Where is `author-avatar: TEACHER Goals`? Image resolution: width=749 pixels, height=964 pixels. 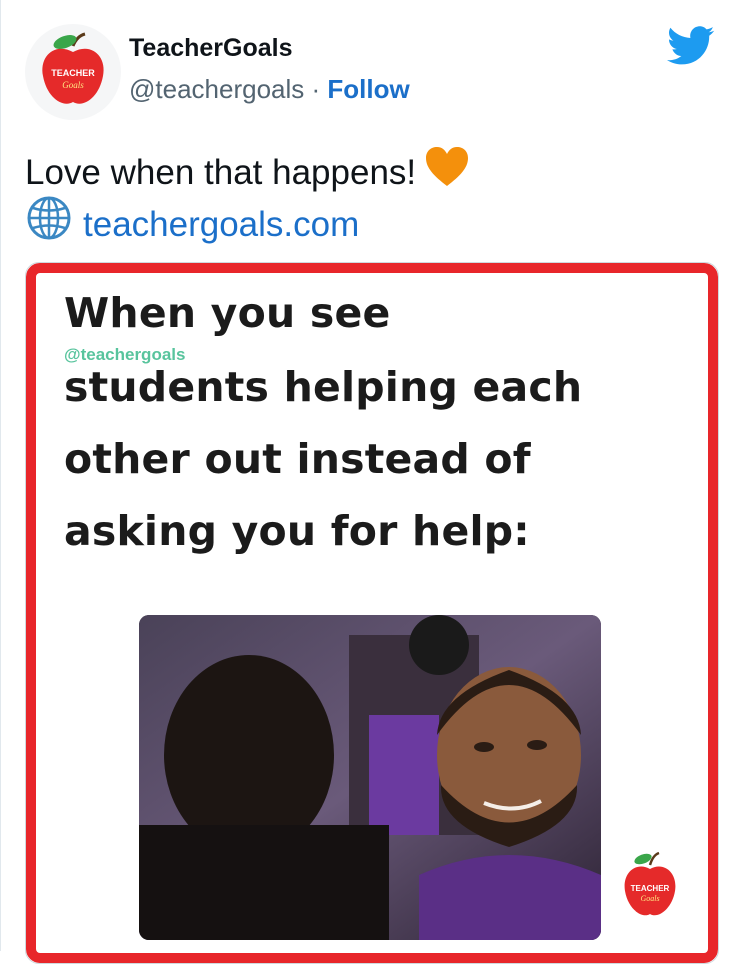
author-avatar: TEACHER Goals is located at coordinates (73, 72).